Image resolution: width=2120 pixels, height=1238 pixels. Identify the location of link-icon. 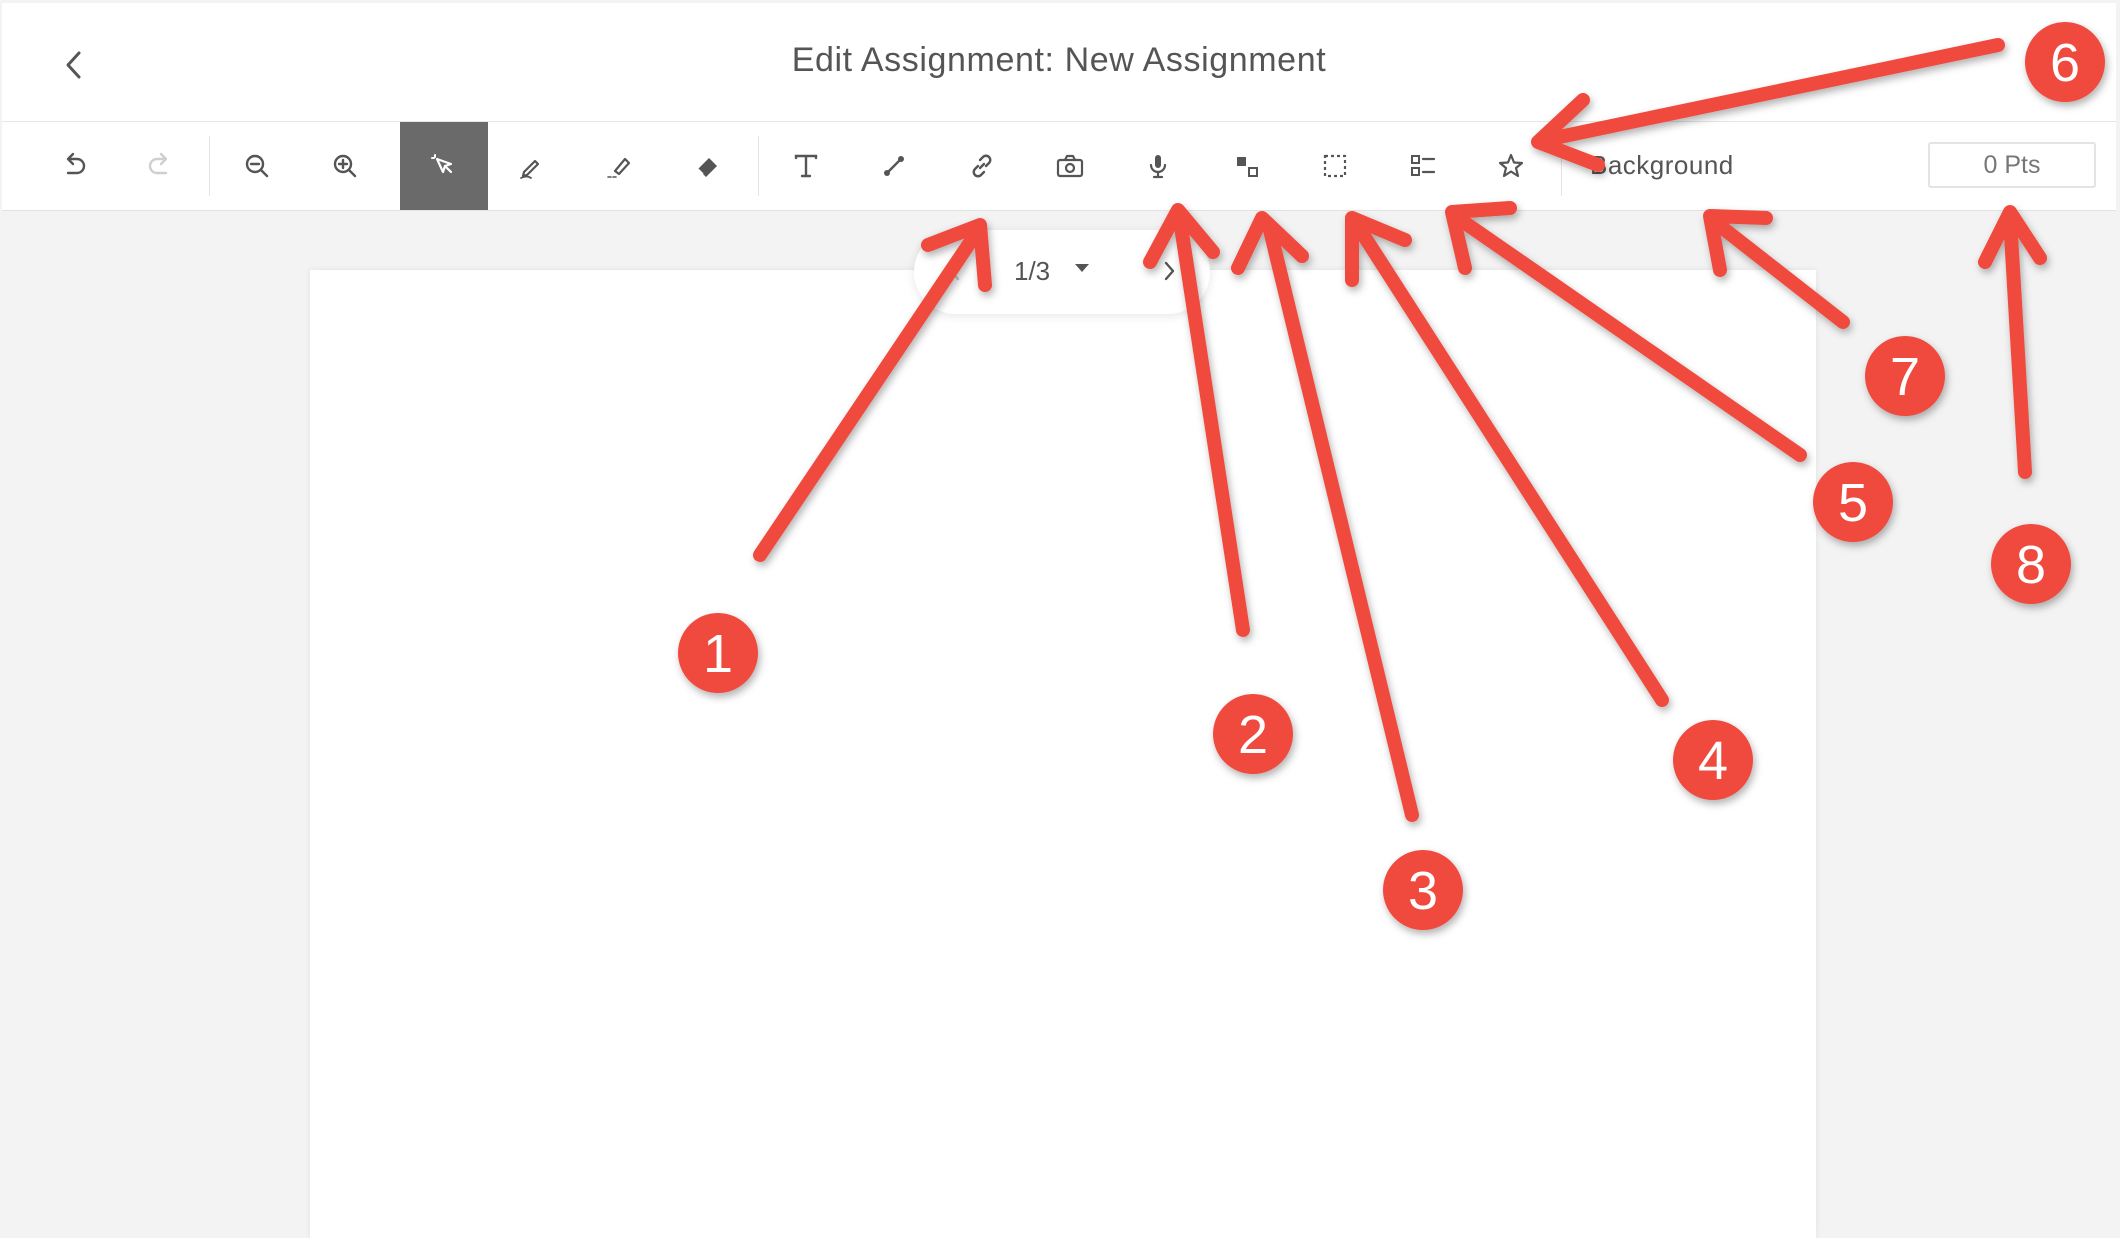
(982, 166).